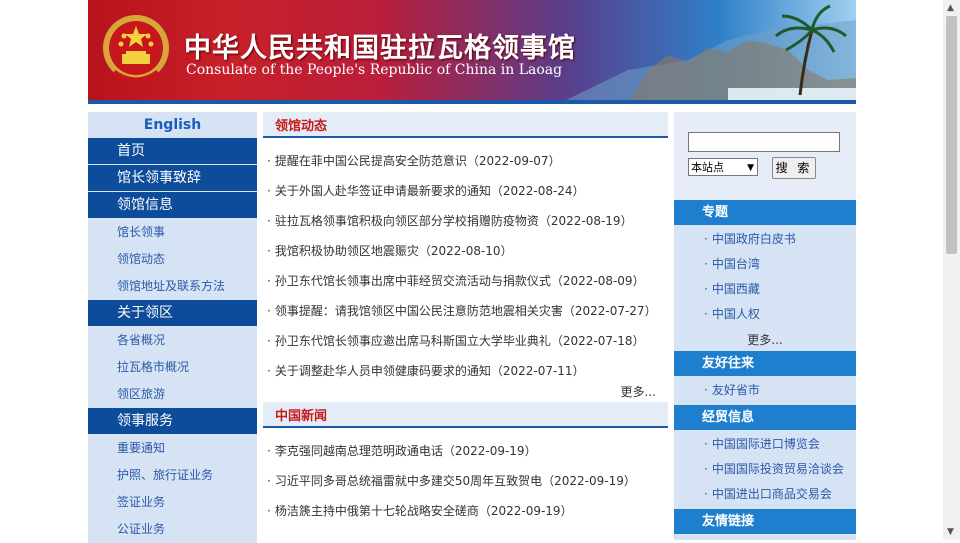  I want to click on search-scope-select: 本站点 ▼, so click(723, 167).